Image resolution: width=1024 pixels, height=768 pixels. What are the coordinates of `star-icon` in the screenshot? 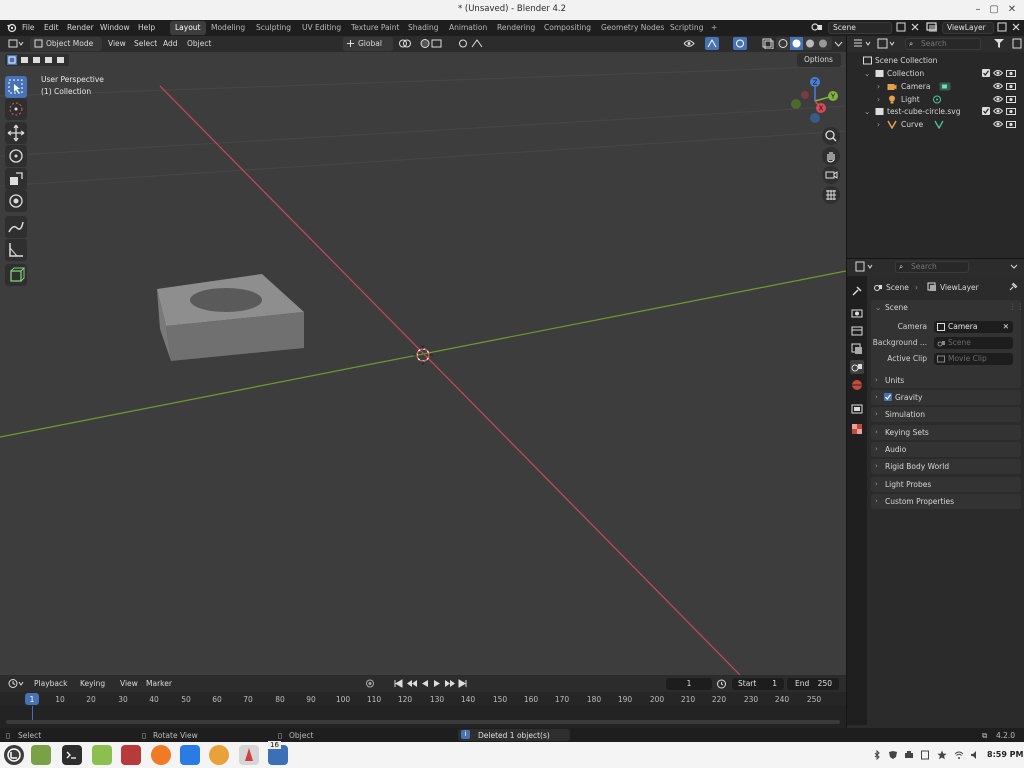 It's located at (942, 755).